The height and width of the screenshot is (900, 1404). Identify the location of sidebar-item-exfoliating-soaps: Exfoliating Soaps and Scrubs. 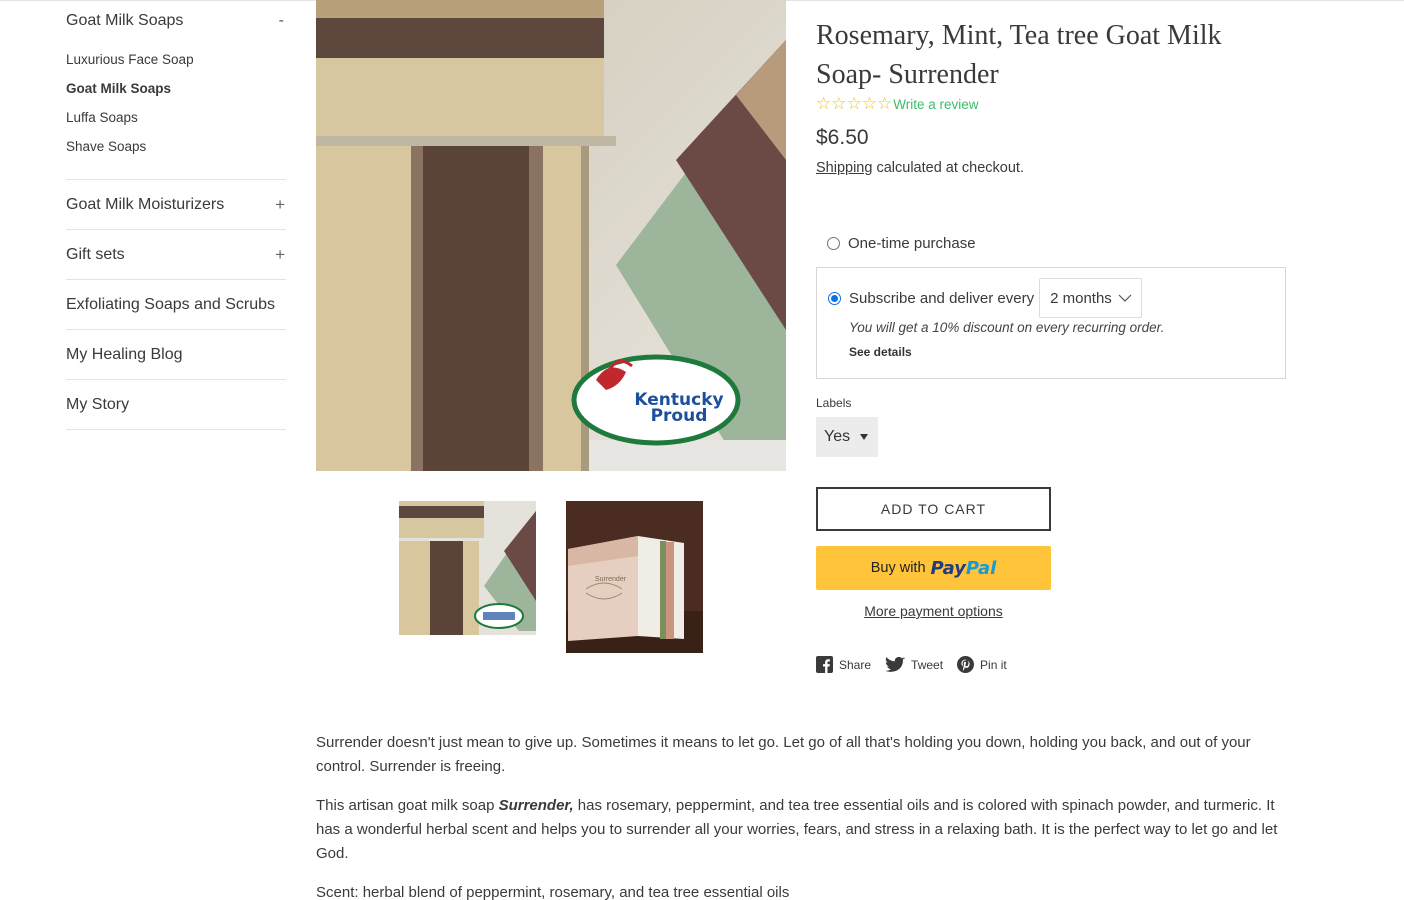
(176, 305).